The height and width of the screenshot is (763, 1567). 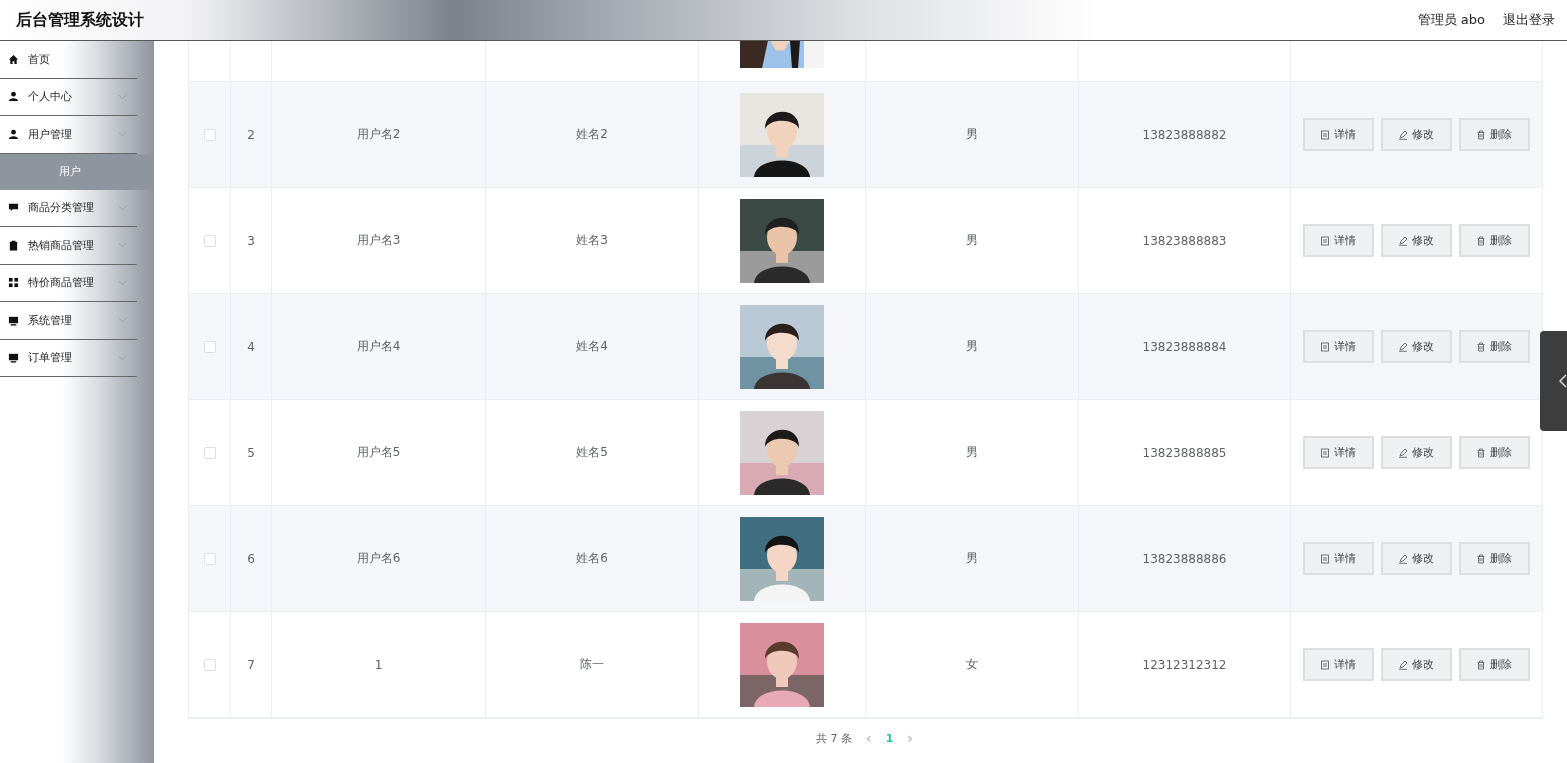 I want to click on app-title: 后台管理系统设计, so click(x=80, y=20).